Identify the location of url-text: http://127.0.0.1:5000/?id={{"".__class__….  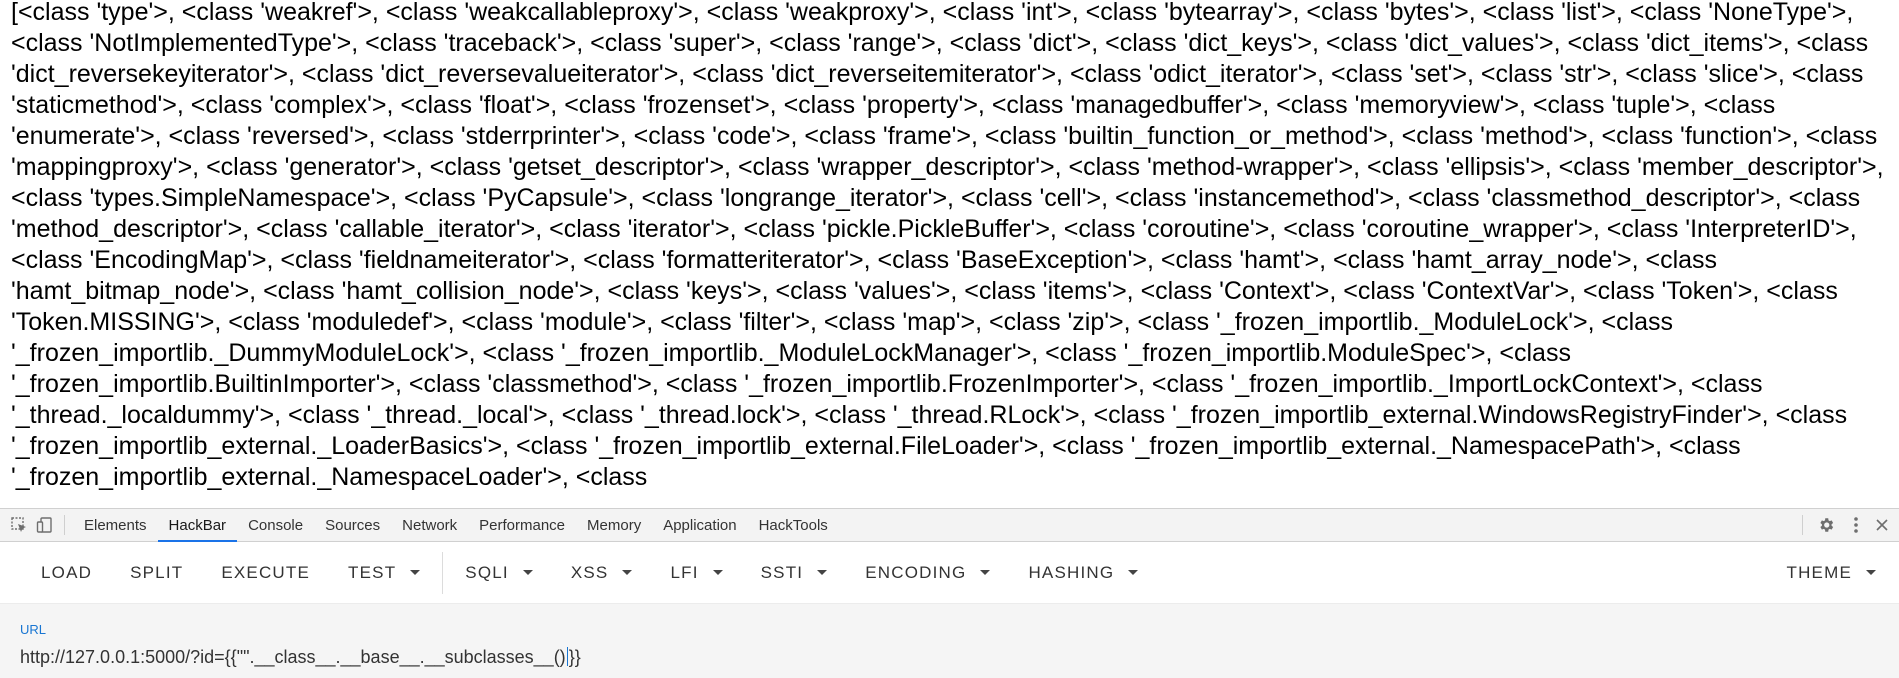
(293, 657).